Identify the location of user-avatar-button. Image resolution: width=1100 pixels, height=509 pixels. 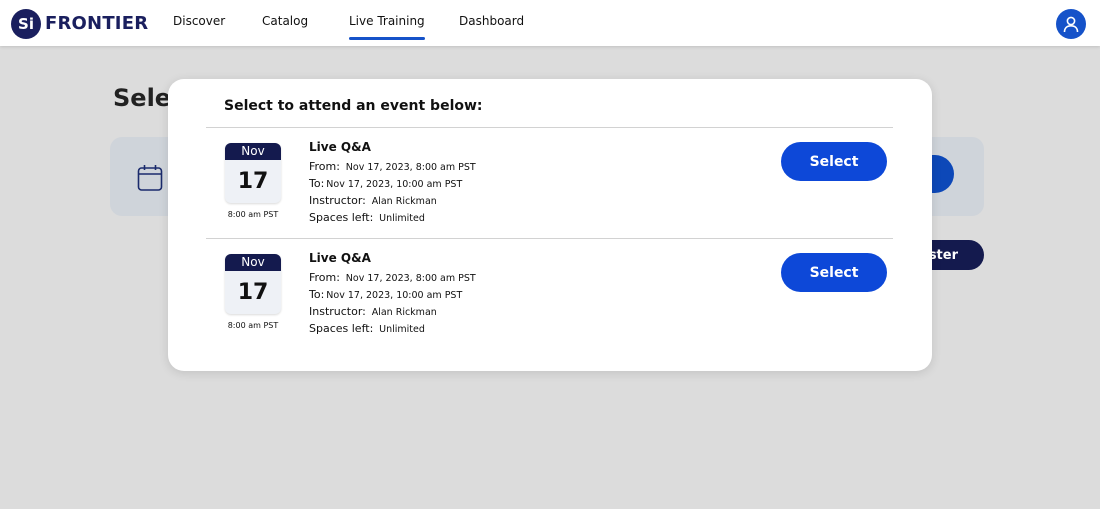
(1071, 24).